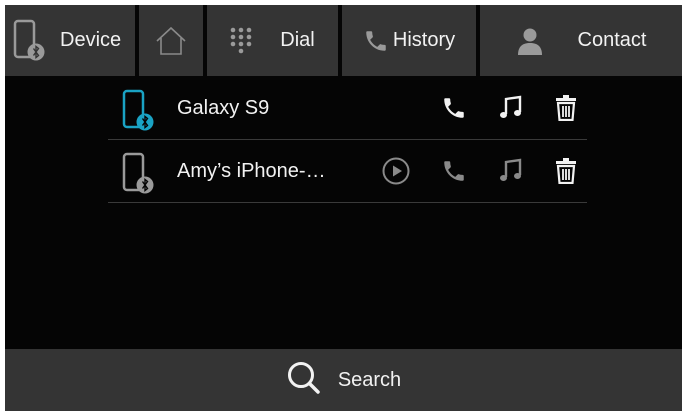 Image resolution: width=687 pixels, height=416 pixels. I want to click on tab-contact: Contact, so click(581, 40).